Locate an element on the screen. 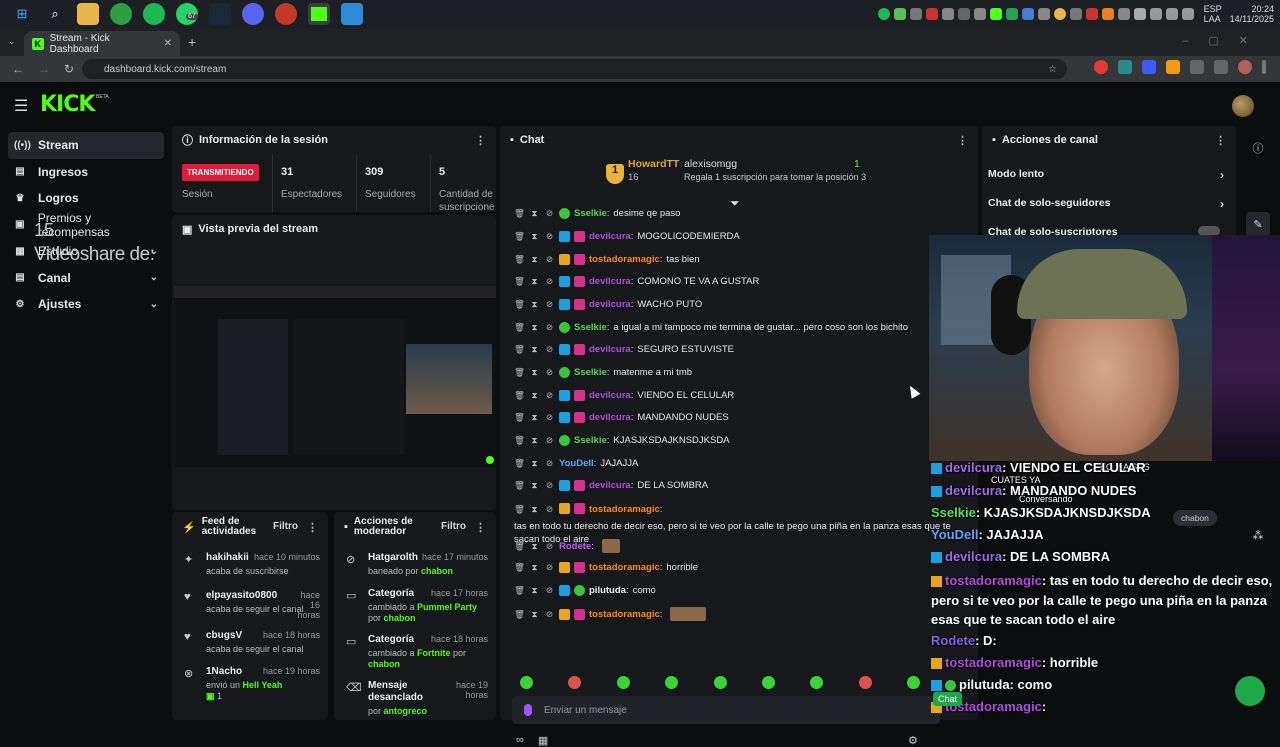  sidebar-item-stream: ((•)) Stream is located at coordinates (86, 145).